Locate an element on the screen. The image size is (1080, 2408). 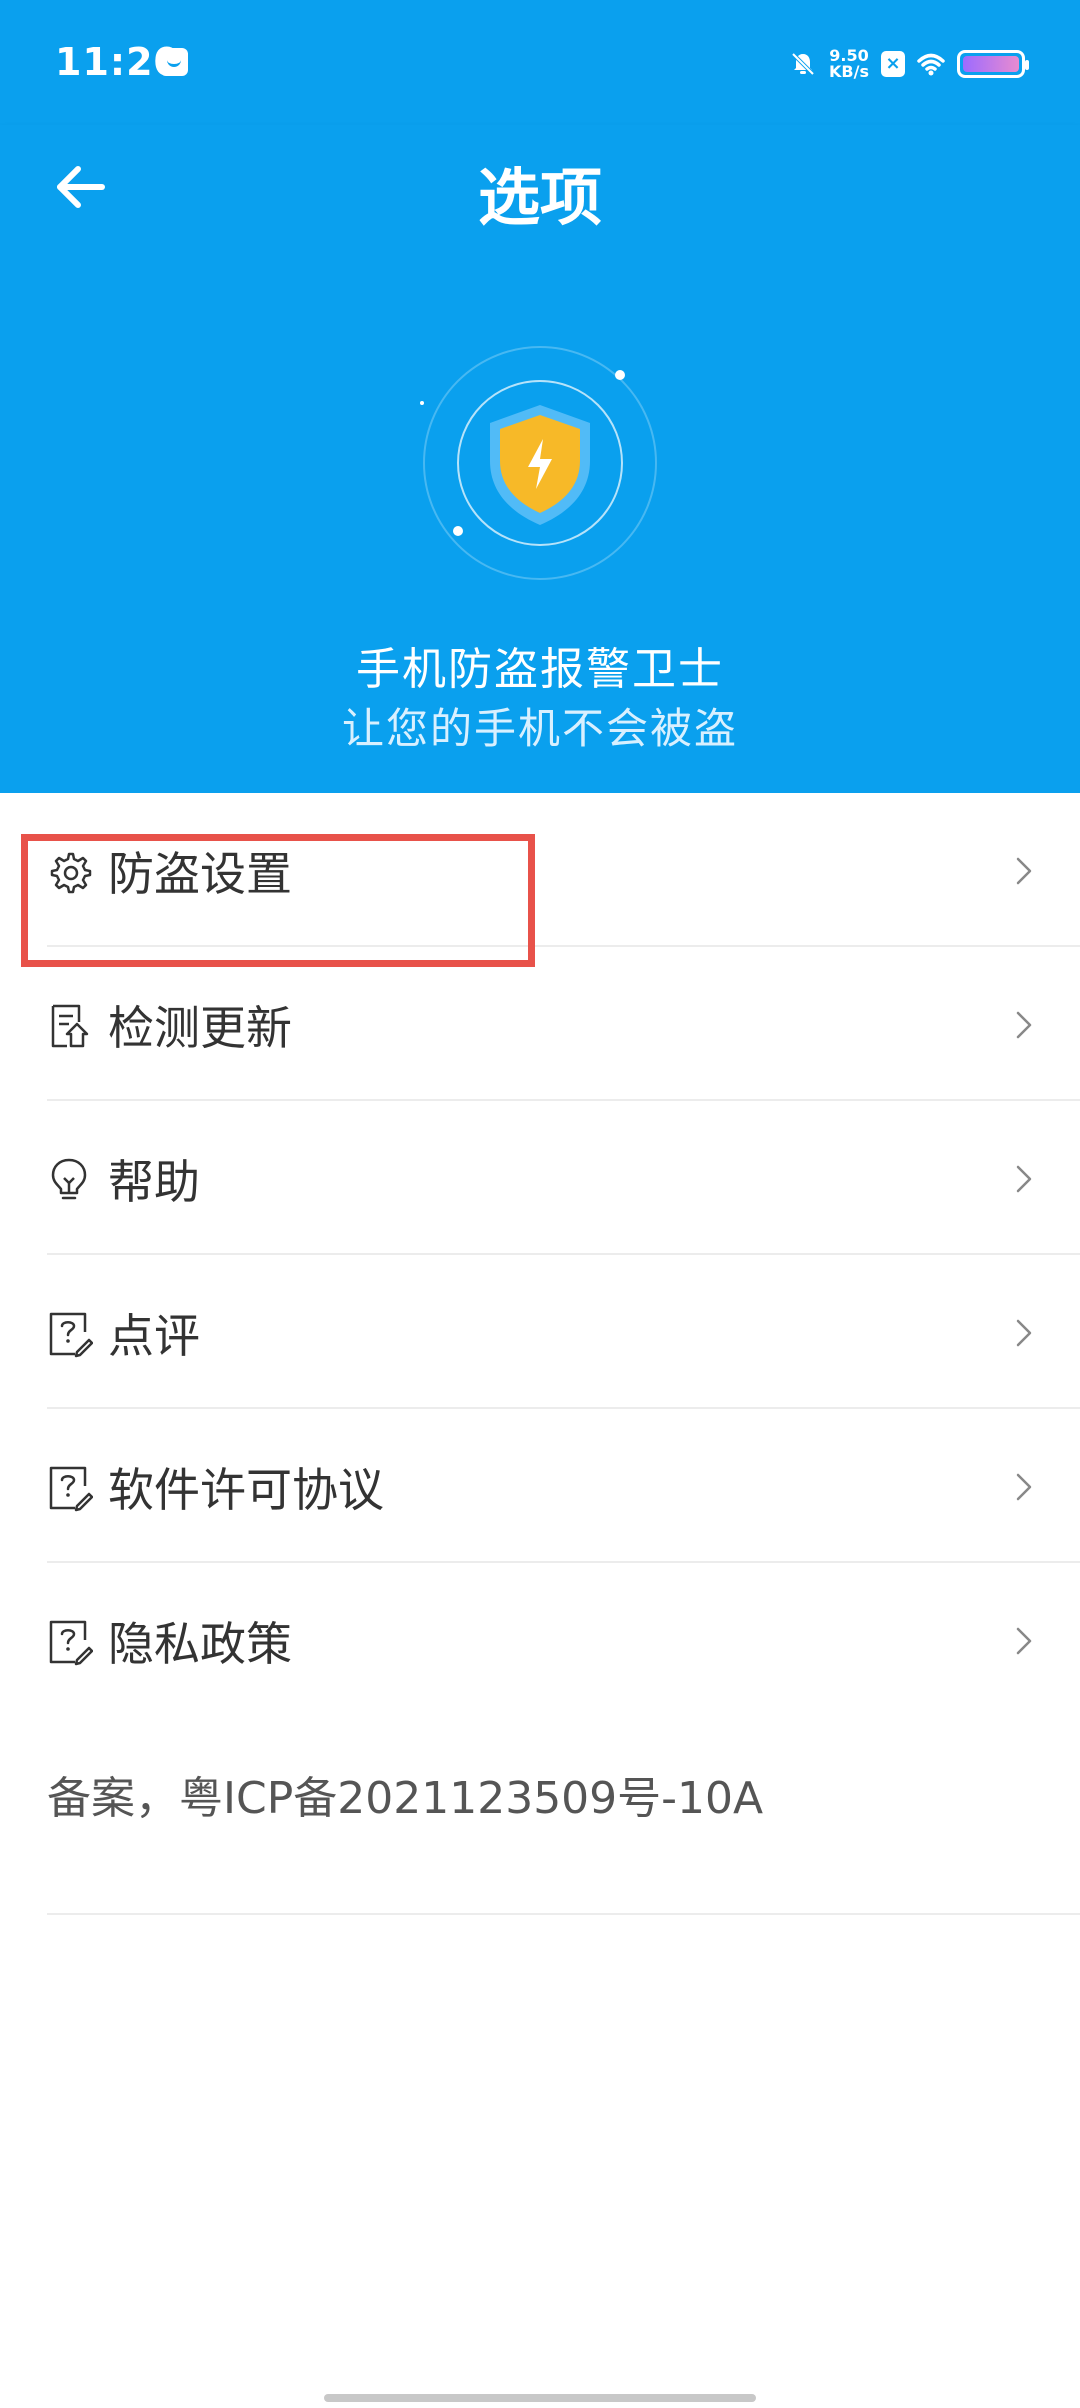
highlight-box is located at coordinates (278, 900).